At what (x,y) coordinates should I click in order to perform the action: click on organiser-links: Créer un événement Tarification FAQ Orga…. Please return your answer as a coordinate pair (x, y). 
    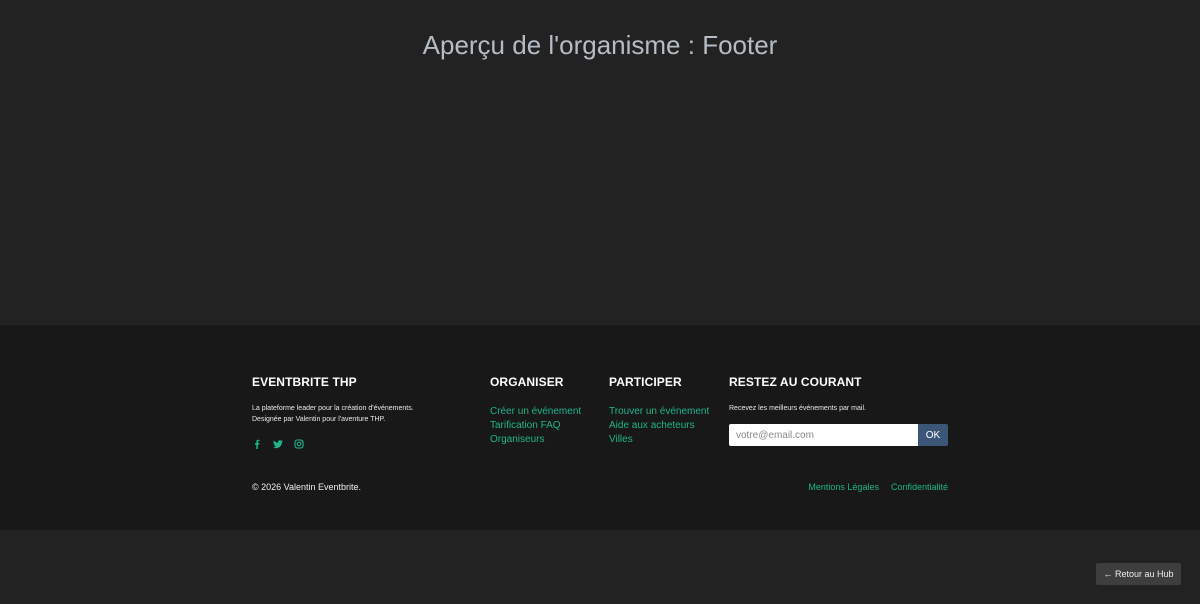
    Looking at the image, I should click on (535, 426).